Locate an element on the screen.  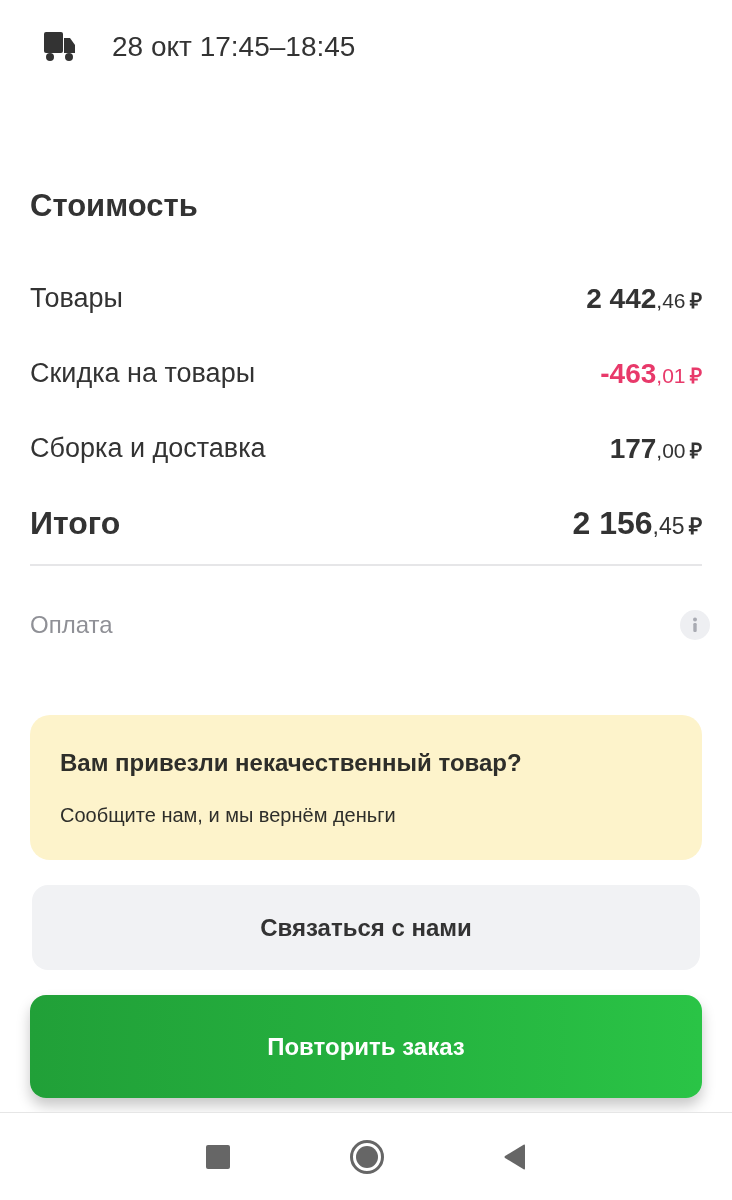
back-icon is located at coordinates (515, 1156).